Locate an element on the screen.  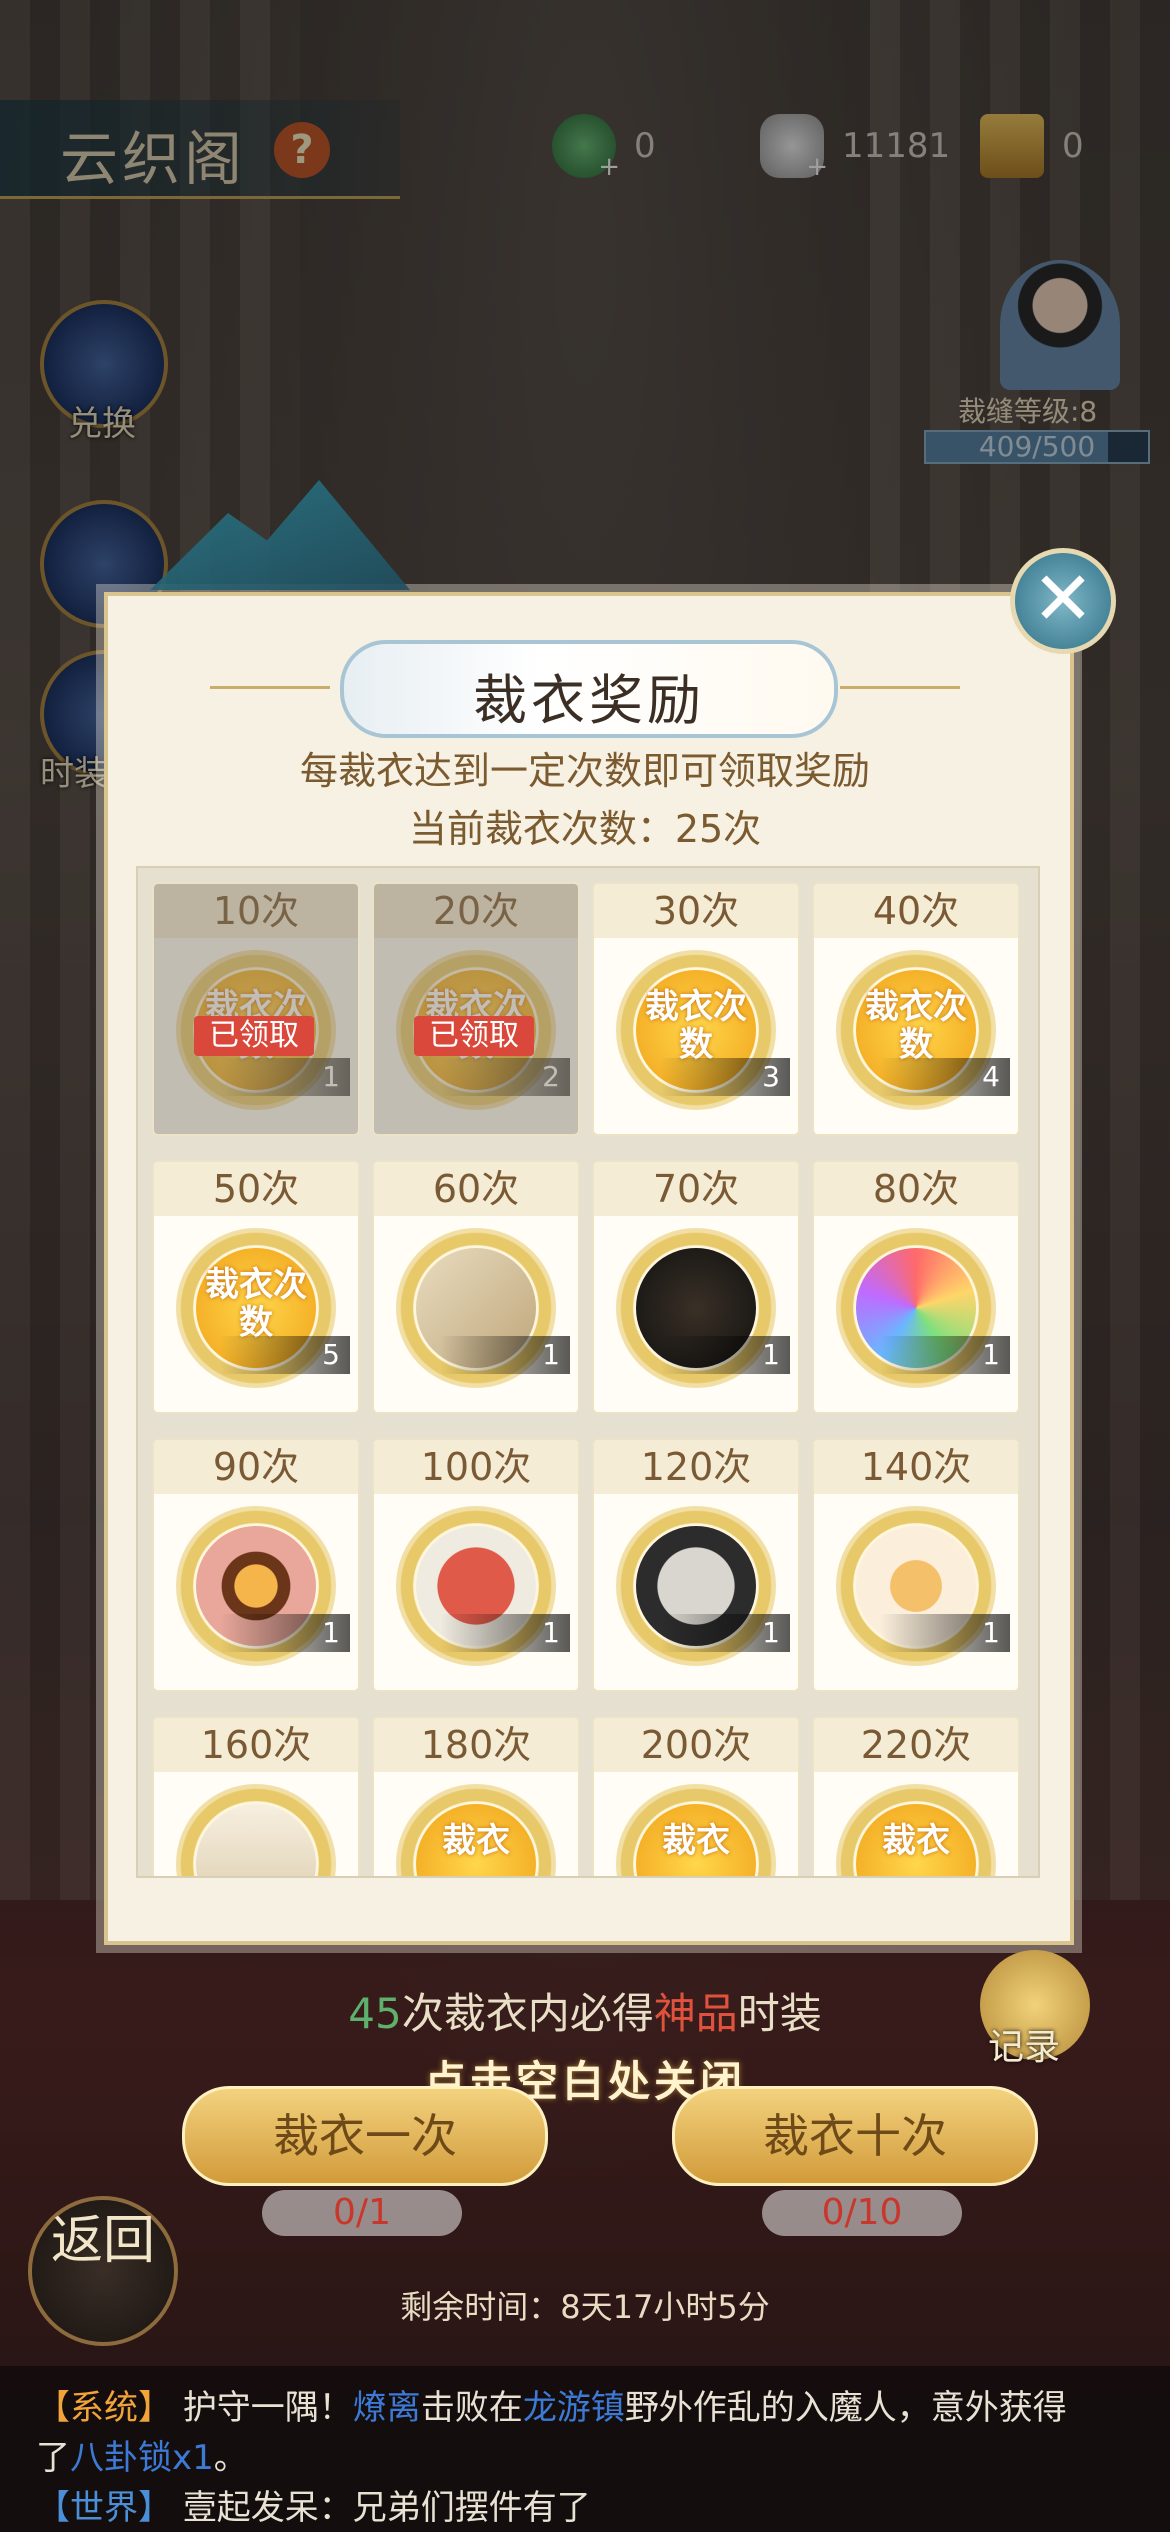
reward-threshold-label: 30次 is located at coordinates (696, 911).